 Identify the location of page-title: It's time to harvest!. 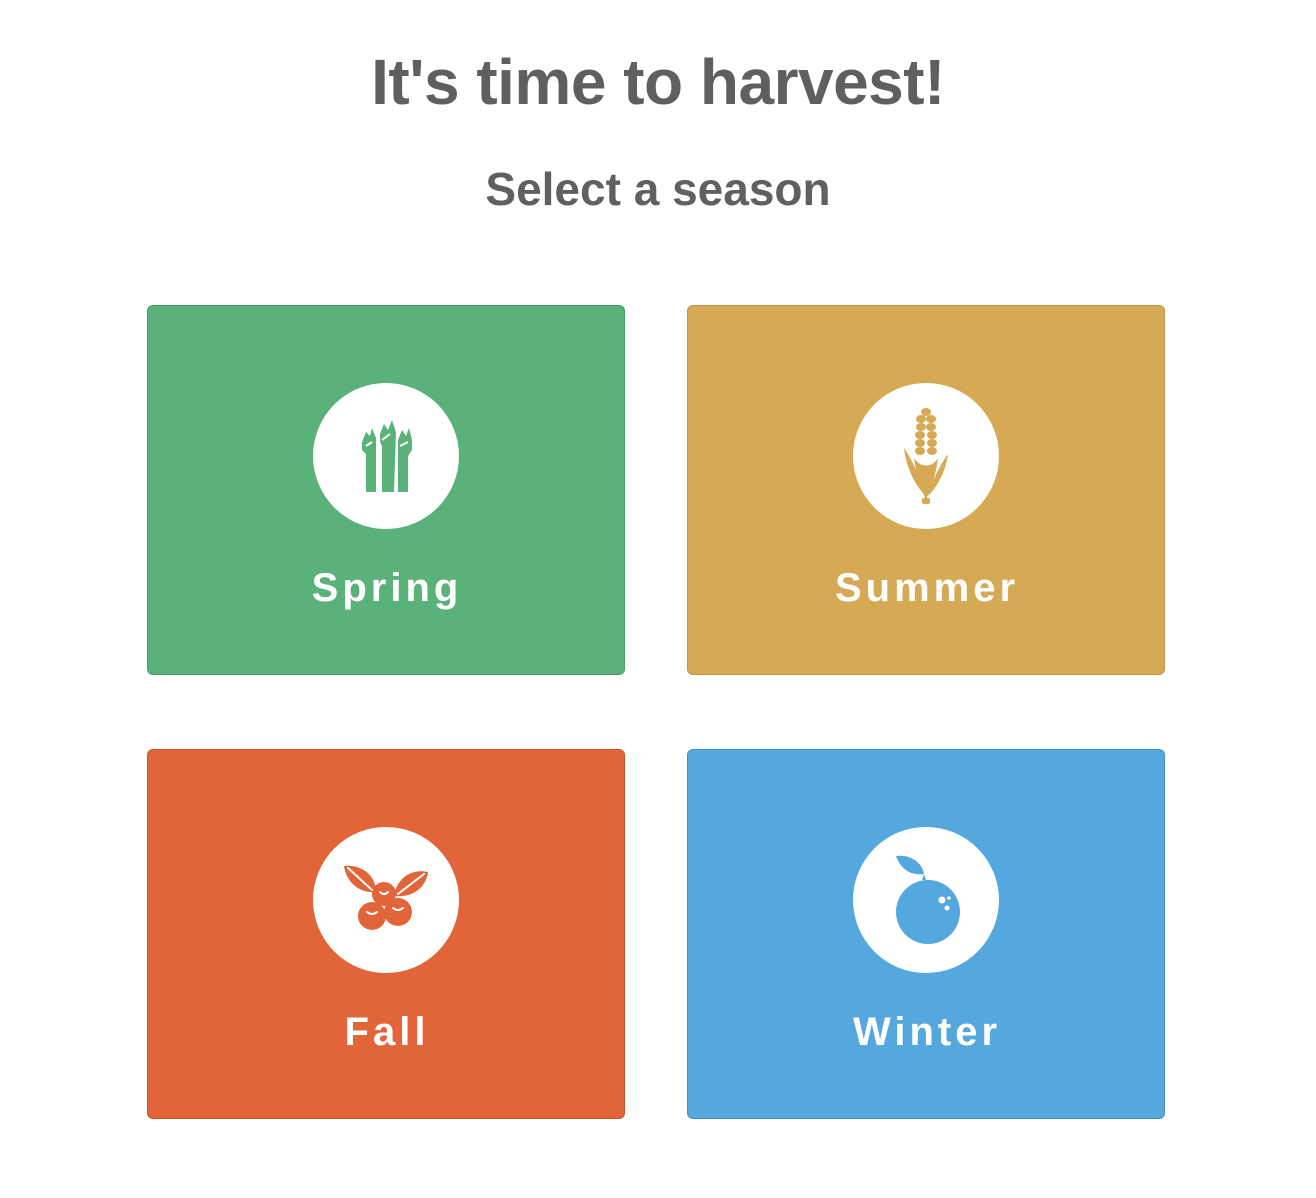
(658, 82).